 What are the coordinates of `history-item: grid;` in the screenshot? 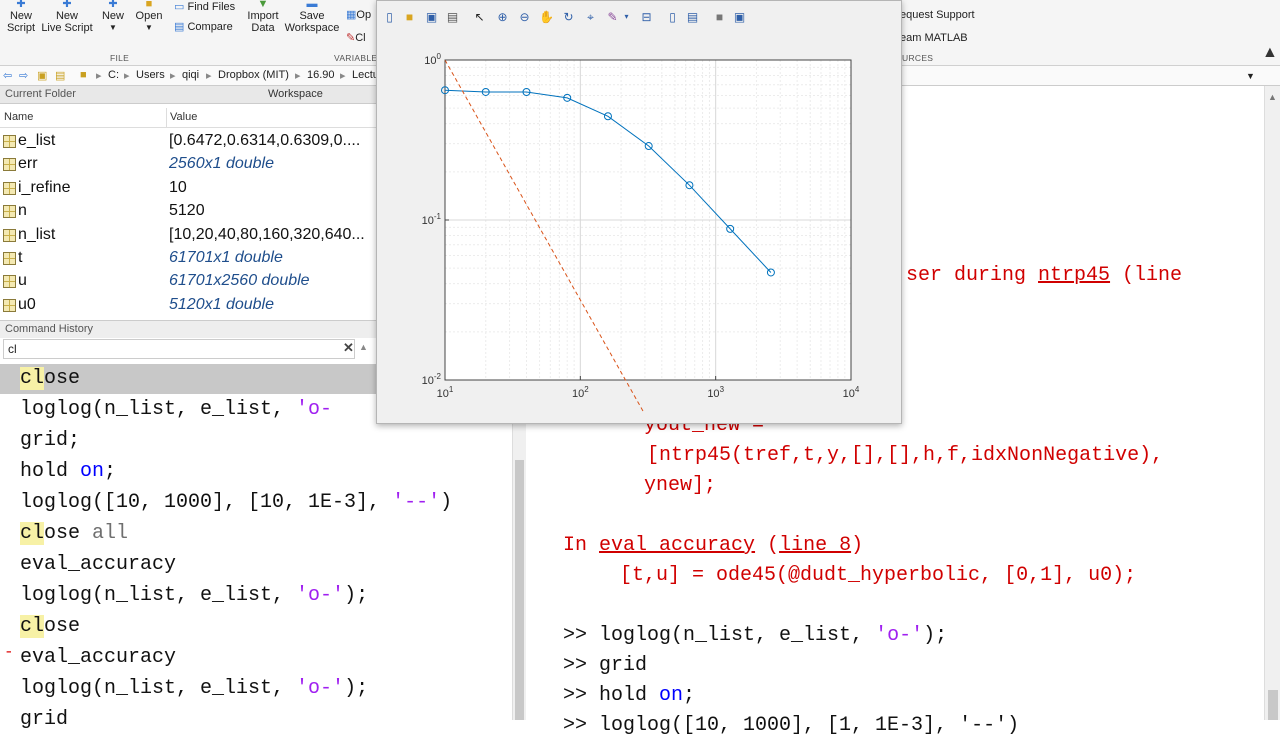 It's located at (50, 441).